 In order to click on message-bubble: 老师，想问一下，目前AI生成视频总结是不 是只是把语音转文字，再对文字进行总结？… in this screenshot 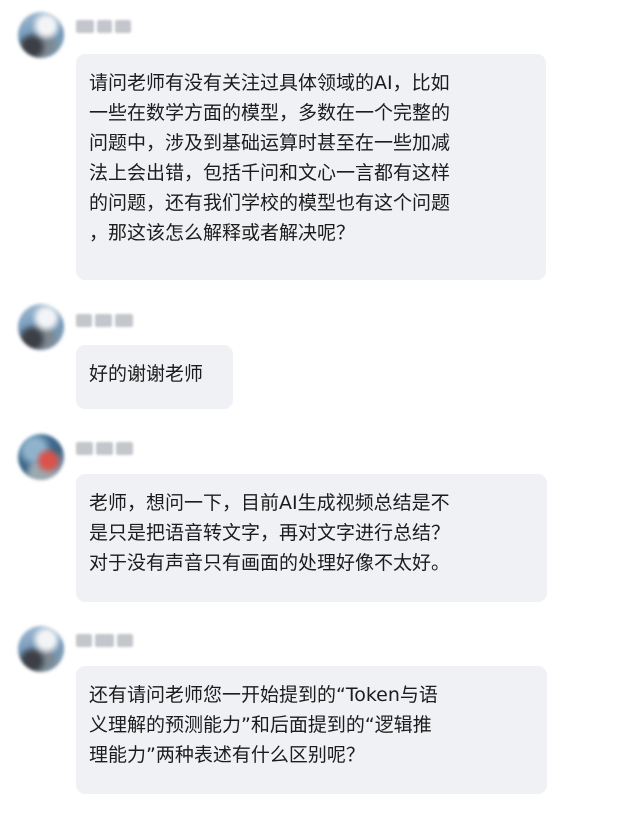, I will do `click(311, 538)`.